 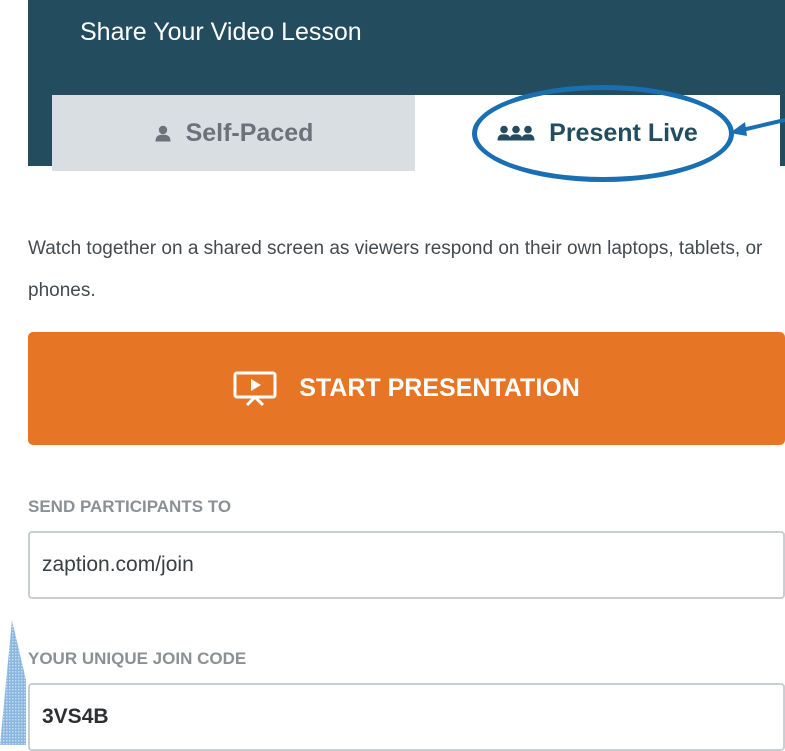 I want to click on user-icon, so click(x=163, y=133).